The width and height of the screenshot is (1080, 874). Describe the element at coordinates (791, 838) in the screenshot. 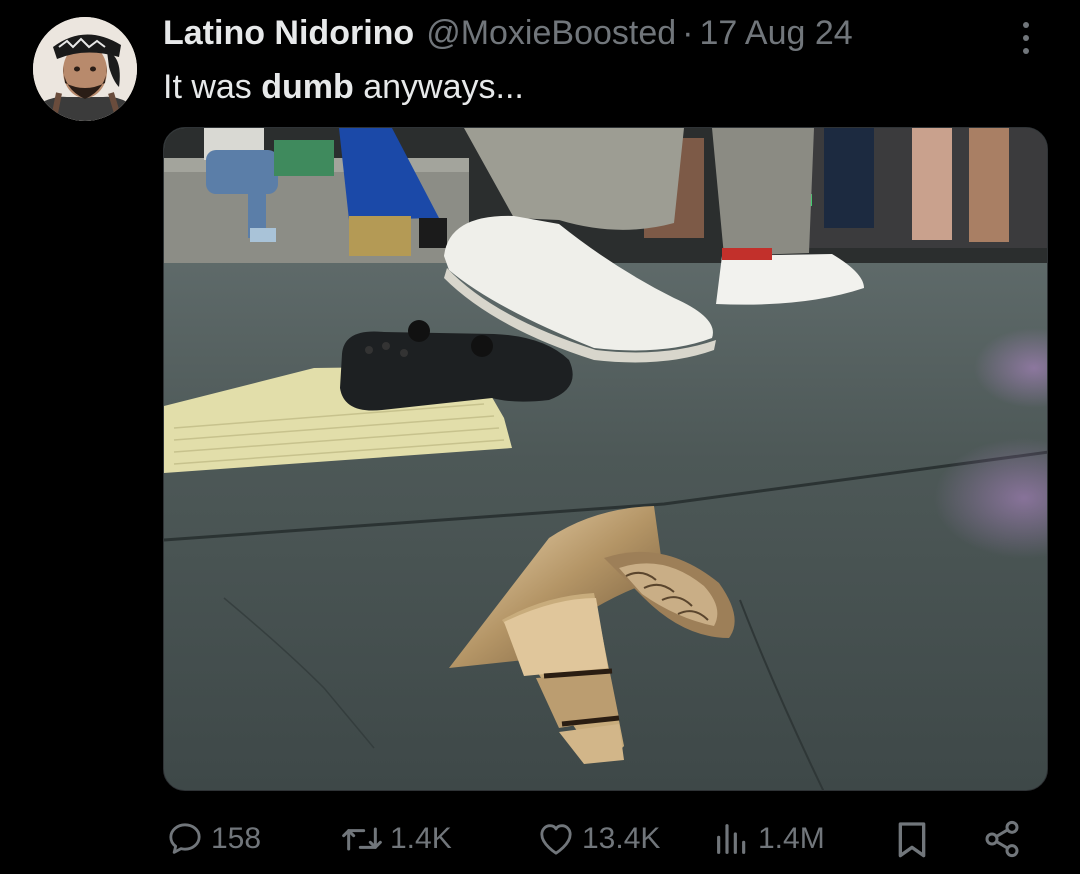

I see `views-count: 1.4M` at that location.